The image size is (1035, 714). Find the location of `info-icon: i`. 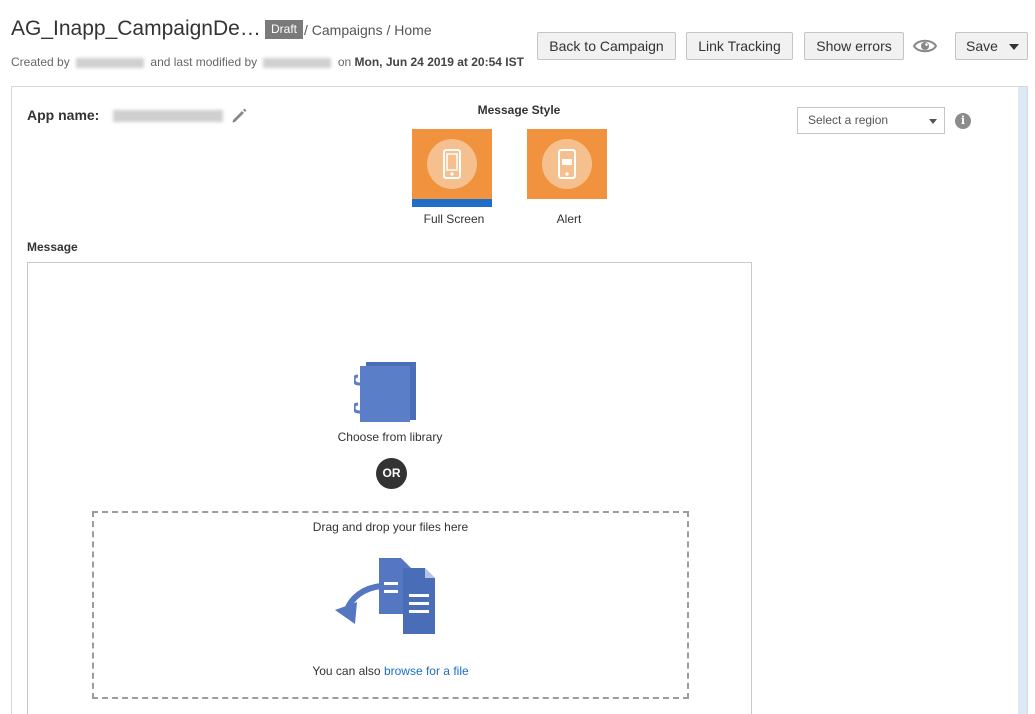

info-icon: i is located at coordinates (963, 121).